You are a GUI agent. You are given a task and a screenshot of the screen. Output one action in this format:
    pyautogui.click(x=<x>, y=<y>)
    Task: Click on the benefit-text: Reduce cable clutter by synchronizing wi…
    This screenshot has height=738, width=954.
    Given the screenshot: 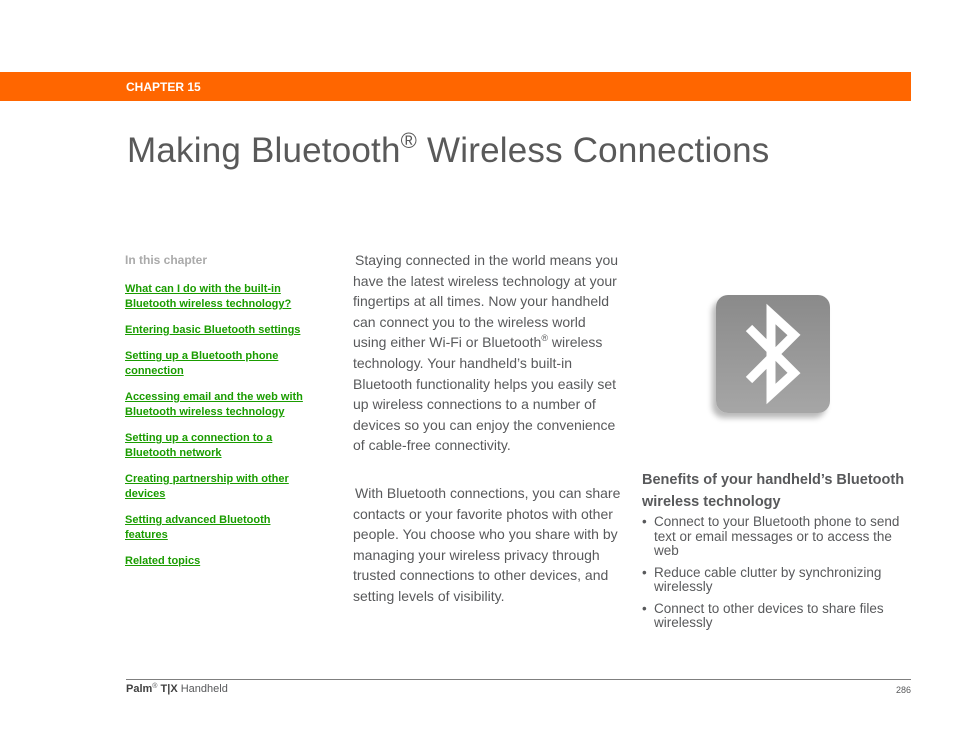 What is the action you would take?
    pyautogui.click(x=768, y=579)
    